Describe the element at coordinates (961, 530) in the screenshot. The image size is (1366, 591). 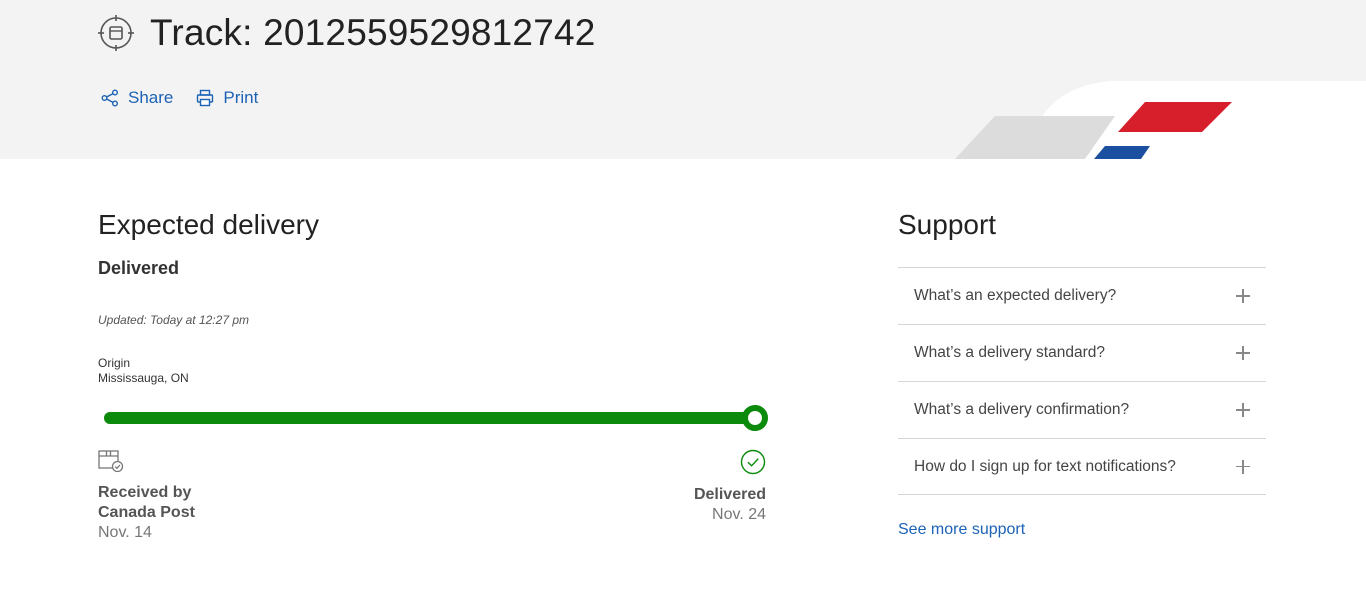
I see `see-more-support-link: See more support` at that location.